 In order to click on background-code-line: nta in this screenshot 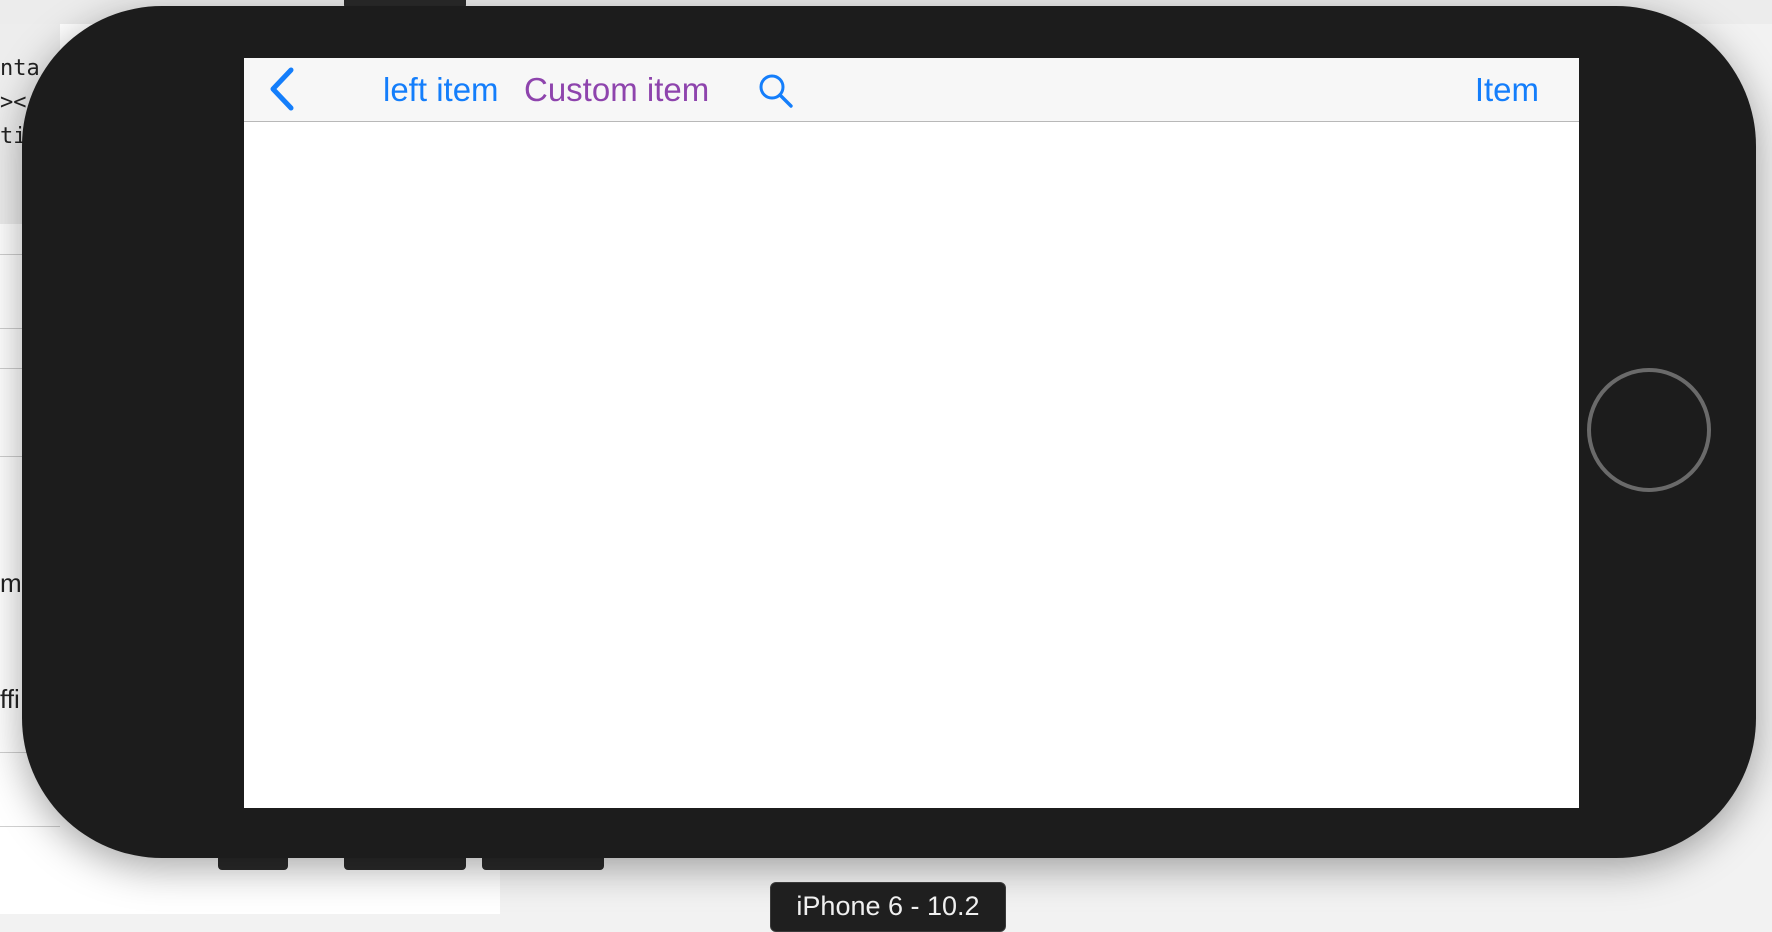, I will do `click(20, 68)`.